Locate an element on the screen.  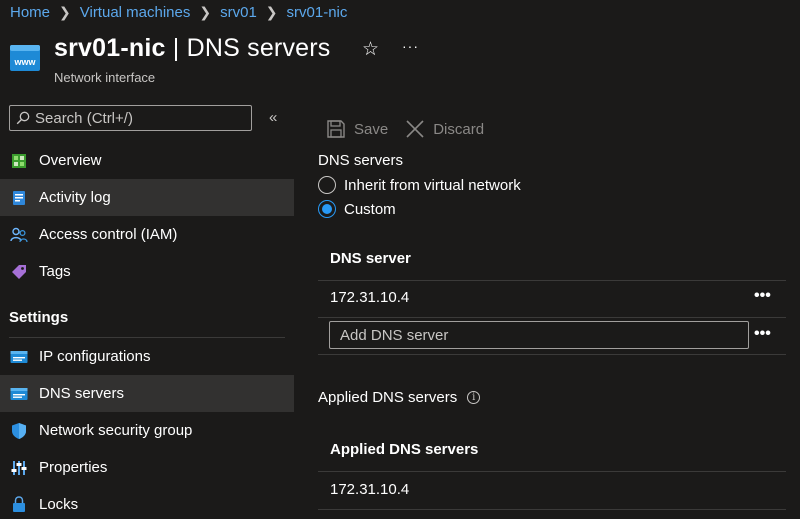
network-interface-icon: www is located at coordinates (25, 58).